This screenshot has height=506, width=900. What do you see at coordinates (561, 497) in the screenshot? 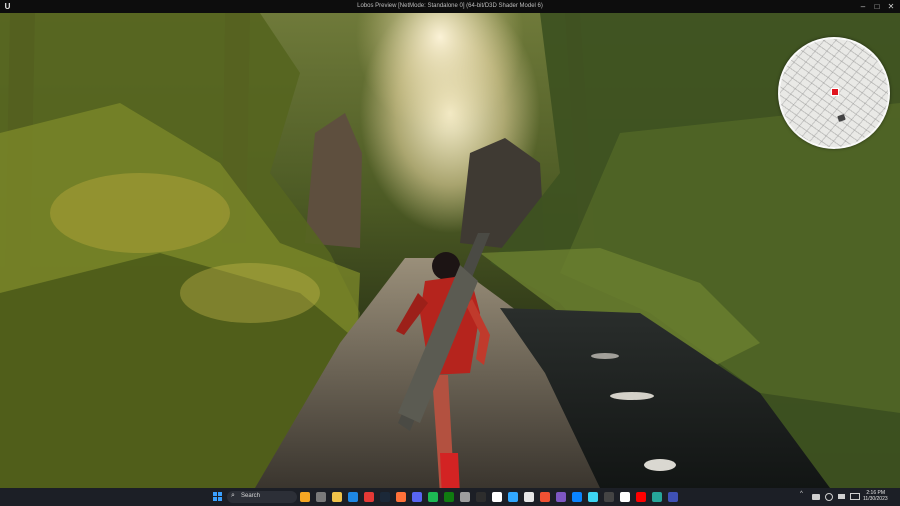
I see `vs-icon` at bounding box center [561, 497].